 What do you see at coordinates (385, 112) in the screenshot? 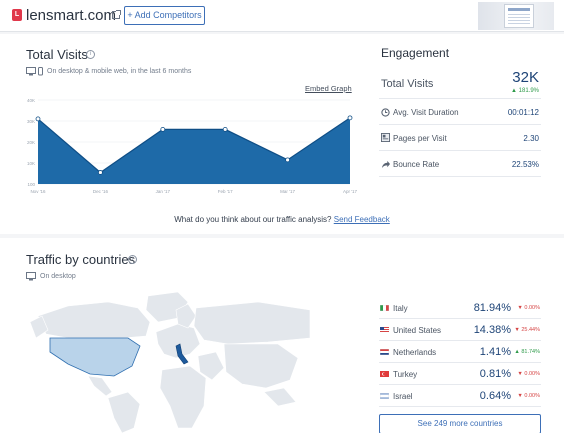
I see `clock-icon` at bounding box center [385, 112].